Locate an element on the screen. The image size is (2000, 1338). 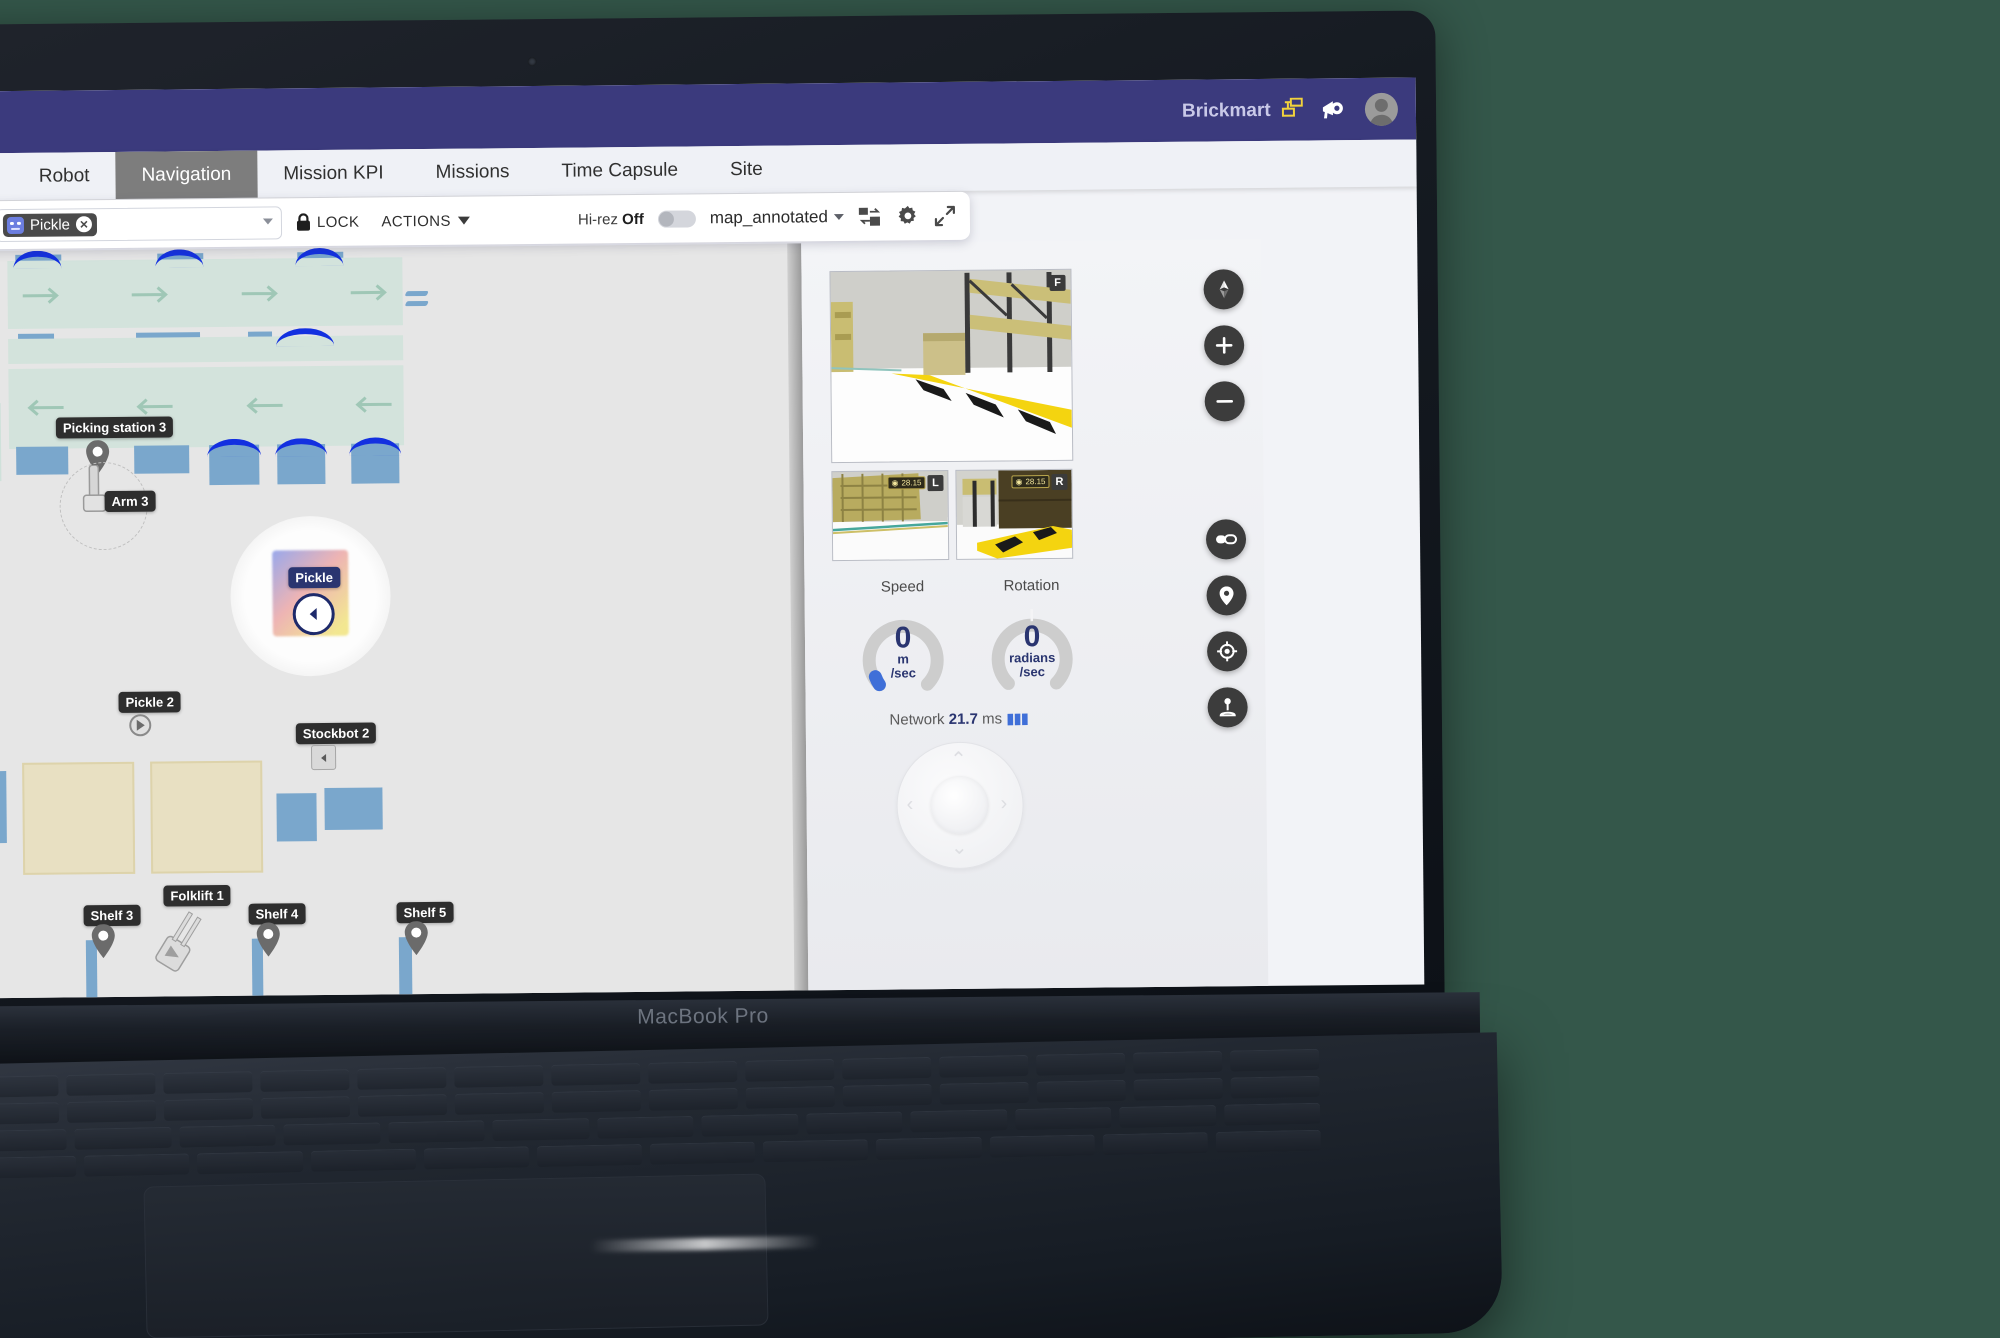
actions-label: ACTIONS is located at coordinates (416, 221).